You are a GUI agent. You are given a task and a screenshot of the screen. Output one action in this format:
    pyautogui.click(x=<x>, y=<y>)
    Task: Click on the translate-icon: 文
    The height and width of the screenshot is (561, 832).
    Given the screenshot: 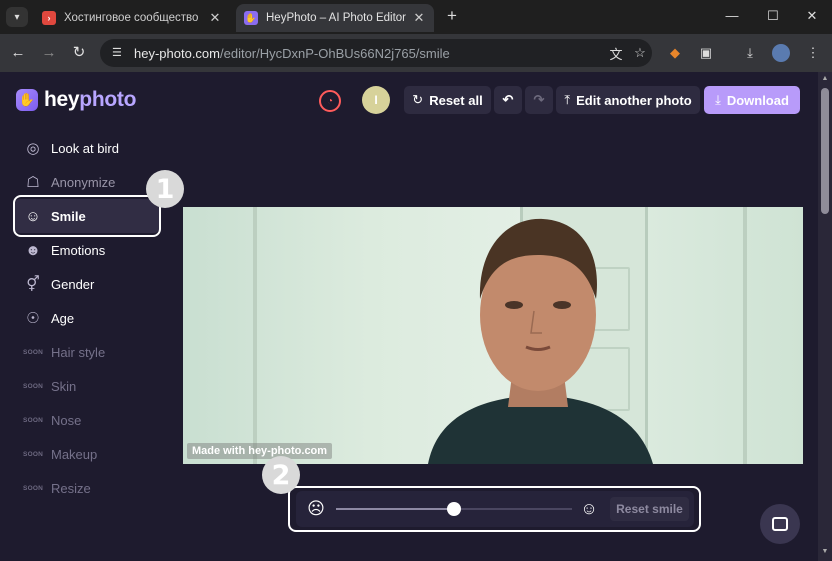 What is the action you would take?
    pyautogui.click(x=616, y=53)
    